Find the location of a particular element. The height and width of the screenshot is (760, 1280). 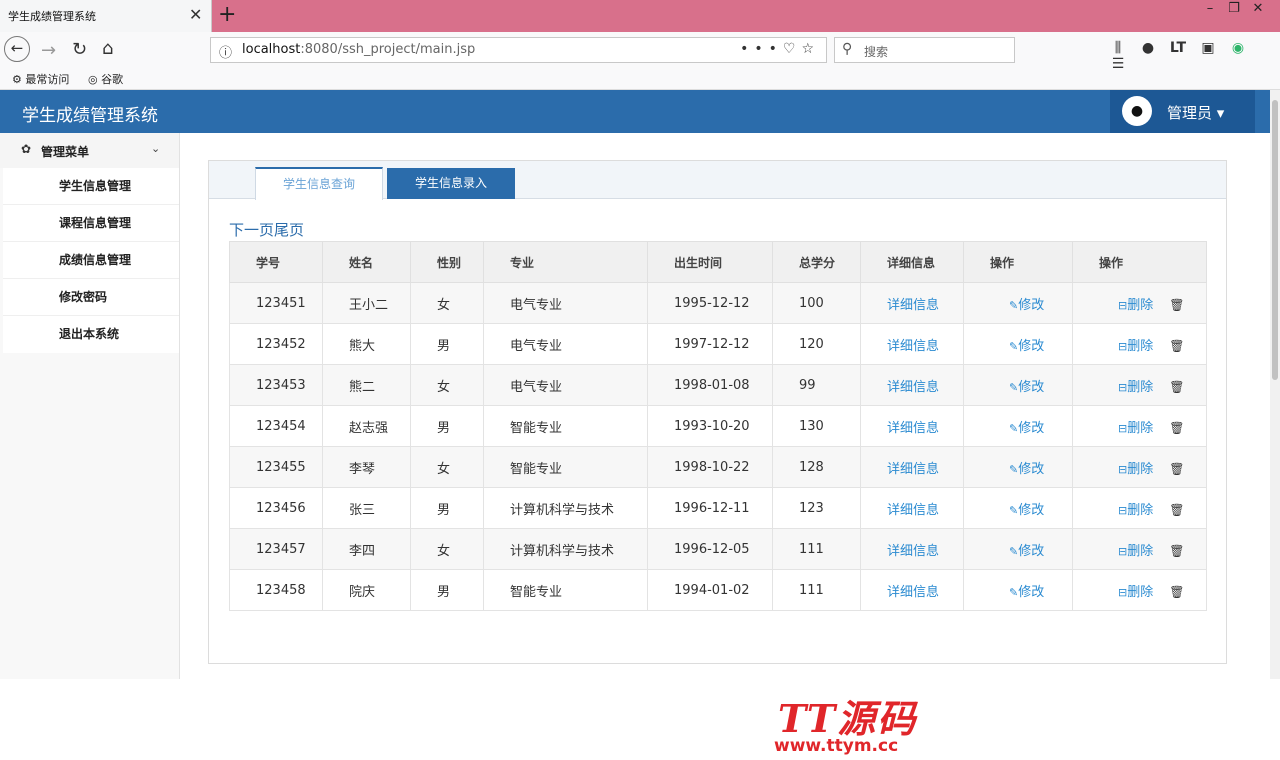

bookmark-star-icon: ☆ is located at coordinates (810, 49).